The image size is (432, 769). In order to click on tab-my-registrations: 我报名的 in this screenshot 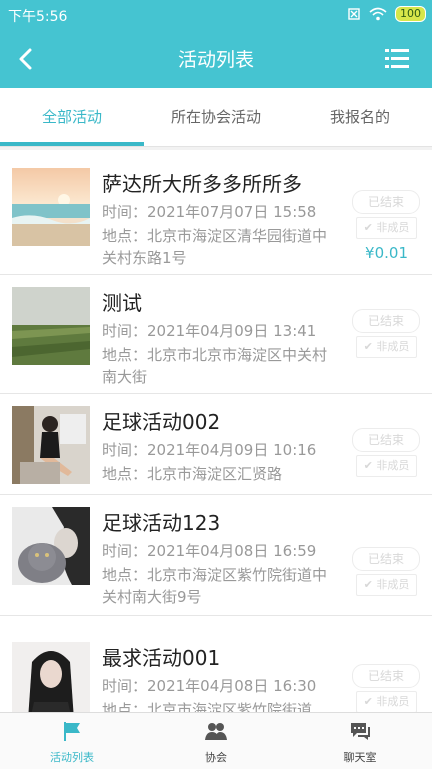, I will do `click(360, 117)`.